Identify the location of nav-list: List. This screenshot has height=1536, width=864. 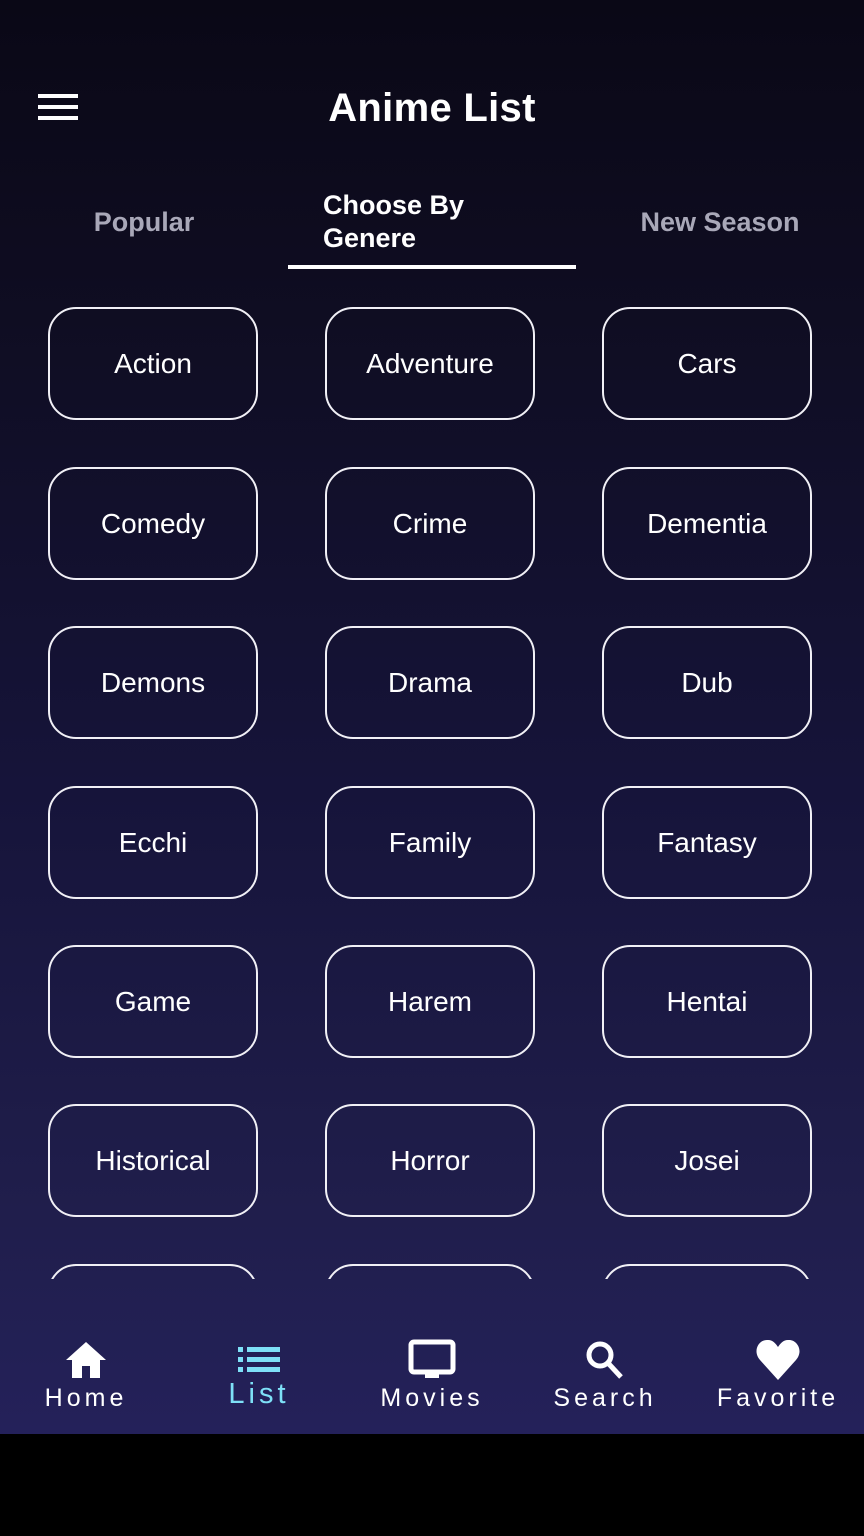
(259, 1367).